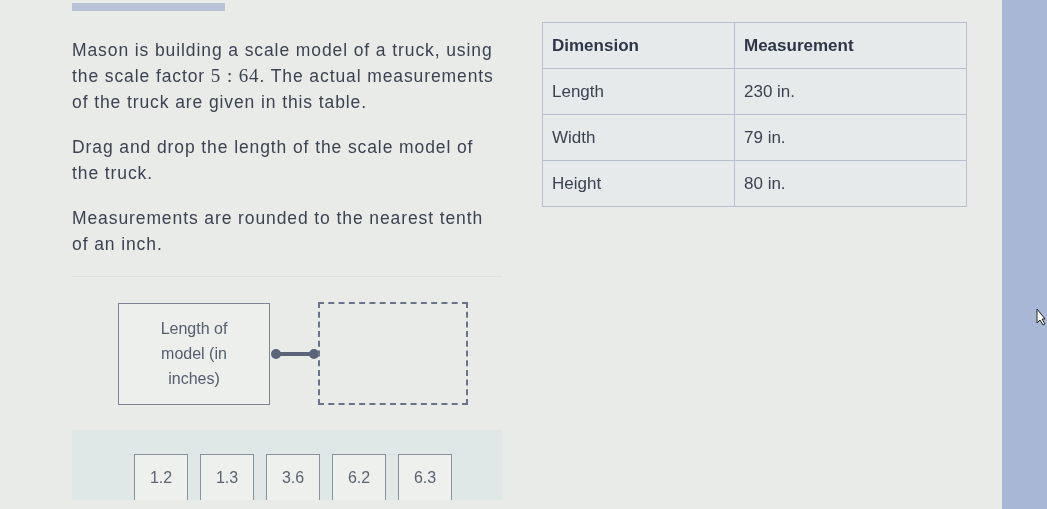 This screenshot has width=1047, height=509. I want to click on cursor-icon, so click(1041, 317).